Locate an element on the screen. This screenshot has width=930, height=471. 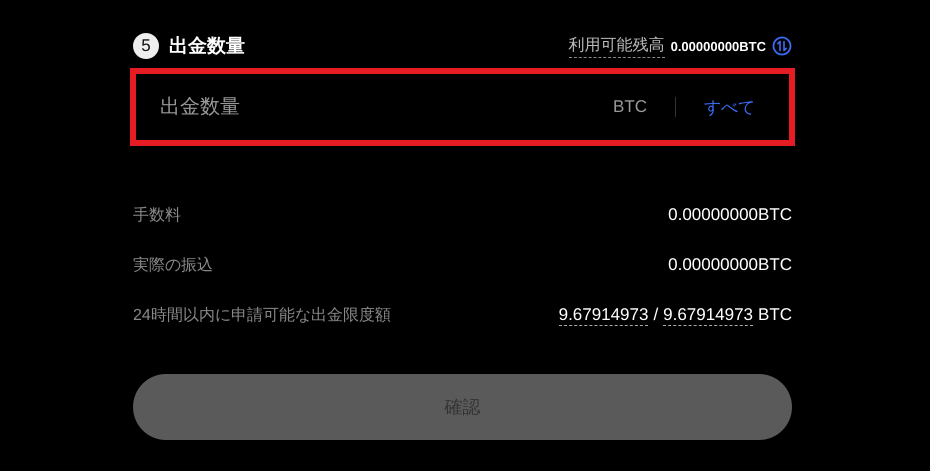
summary-label: 手数料 is located at coordinates (157, 216).